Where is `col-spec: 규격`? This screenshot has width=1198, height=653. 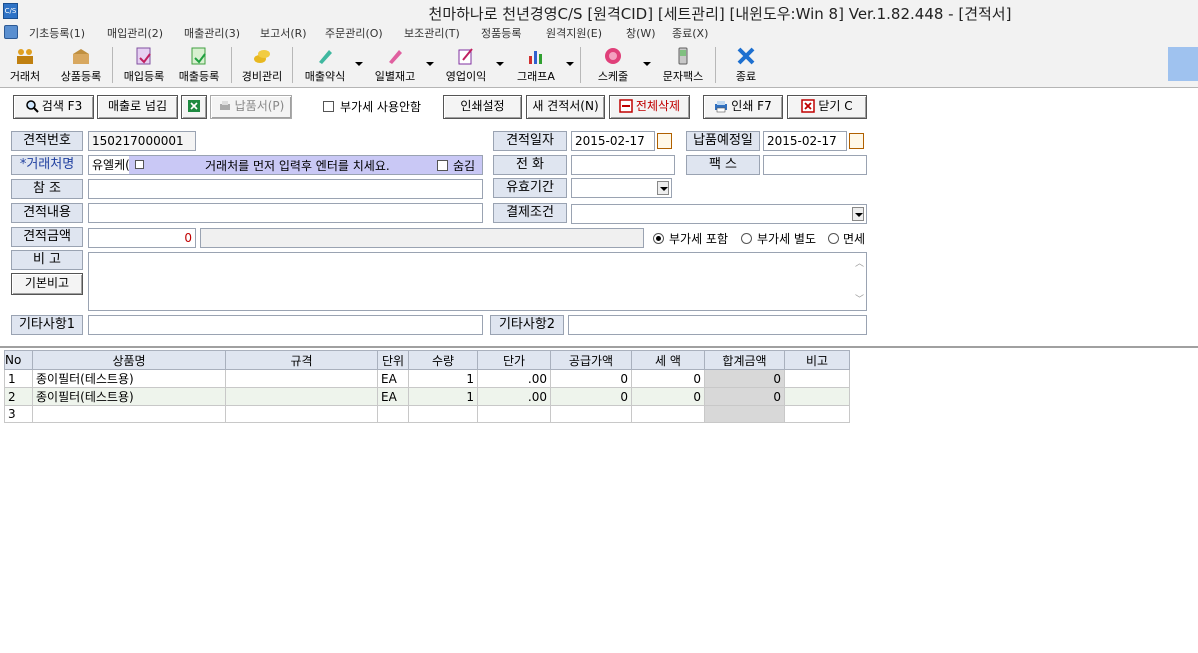 col-spec: 규격 is located at coordinates (301, 360).